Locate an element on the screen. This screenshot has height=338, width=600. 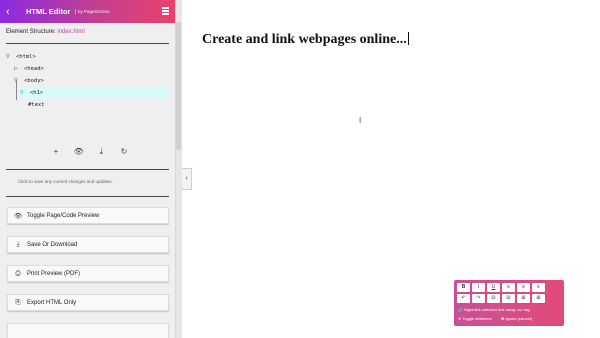
element-structure-heading: Element Structure: index.html is located at coordinates (87, 29).